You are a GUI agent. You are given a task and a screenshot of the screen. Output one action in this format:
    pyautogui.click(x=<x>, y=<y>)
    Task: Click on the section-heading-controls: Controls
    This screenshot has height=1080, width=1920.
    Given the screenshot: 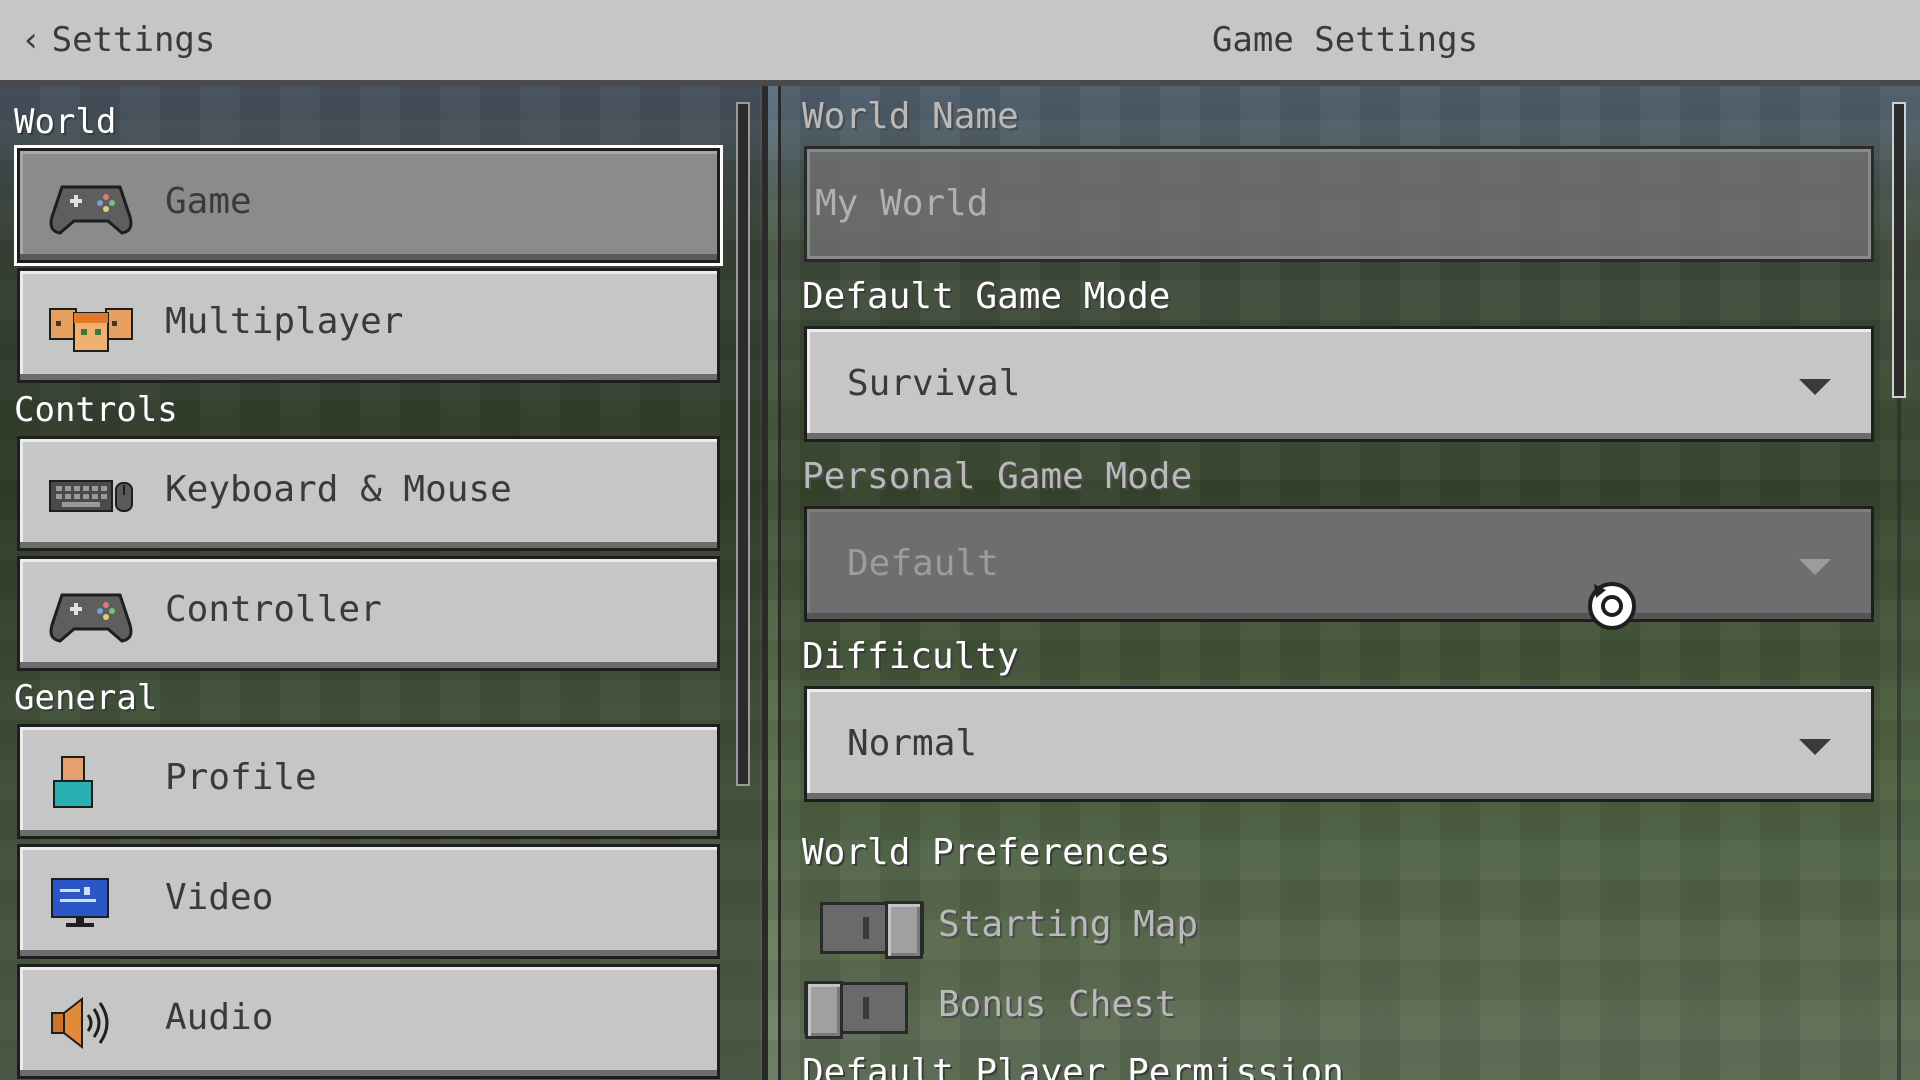 What is the action you would take?
    pyautogui.click(x=96, y=410)
    